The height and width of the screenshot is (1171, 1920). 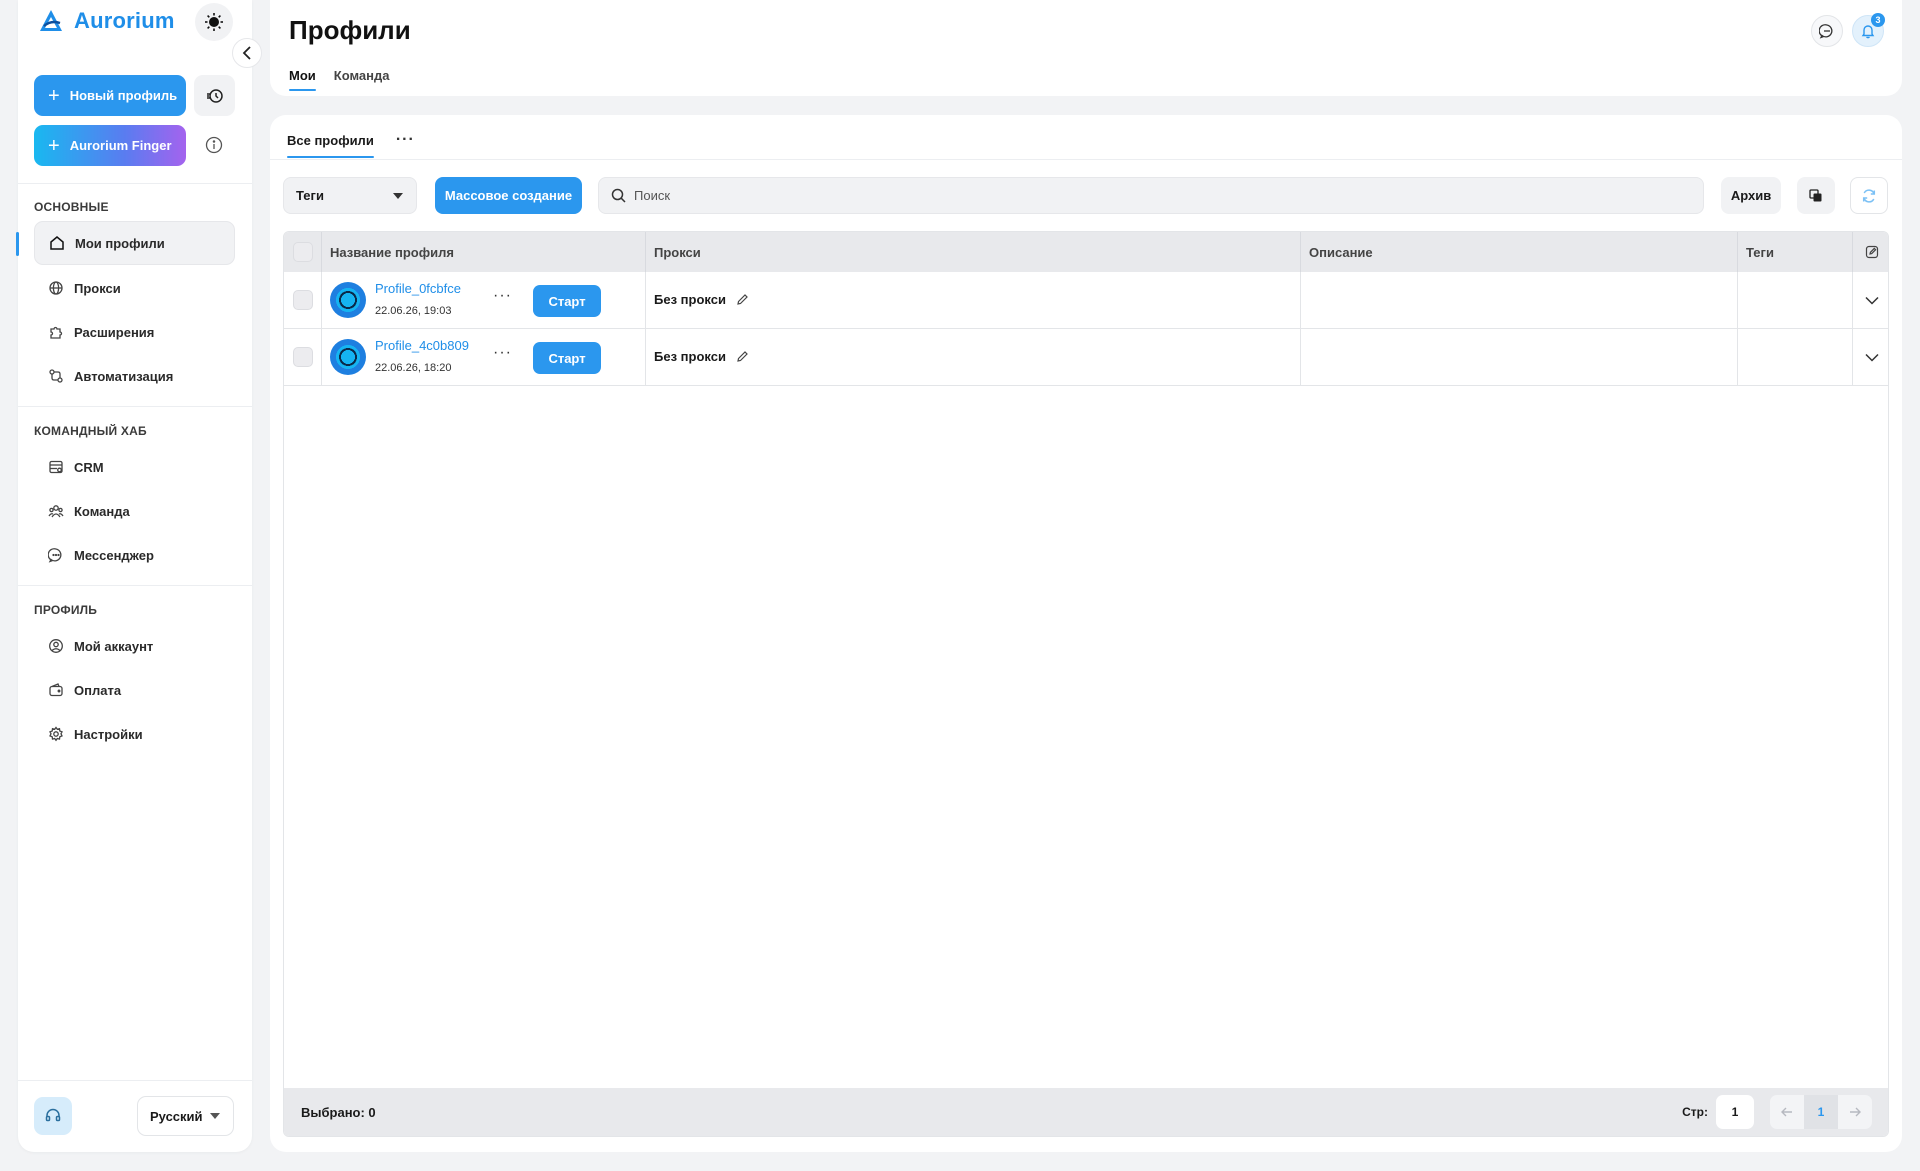 What do you see at coordinates (1868, 30) in the screenshot?
I see `notifications-button: 3` at bounding box center [1868, 30].